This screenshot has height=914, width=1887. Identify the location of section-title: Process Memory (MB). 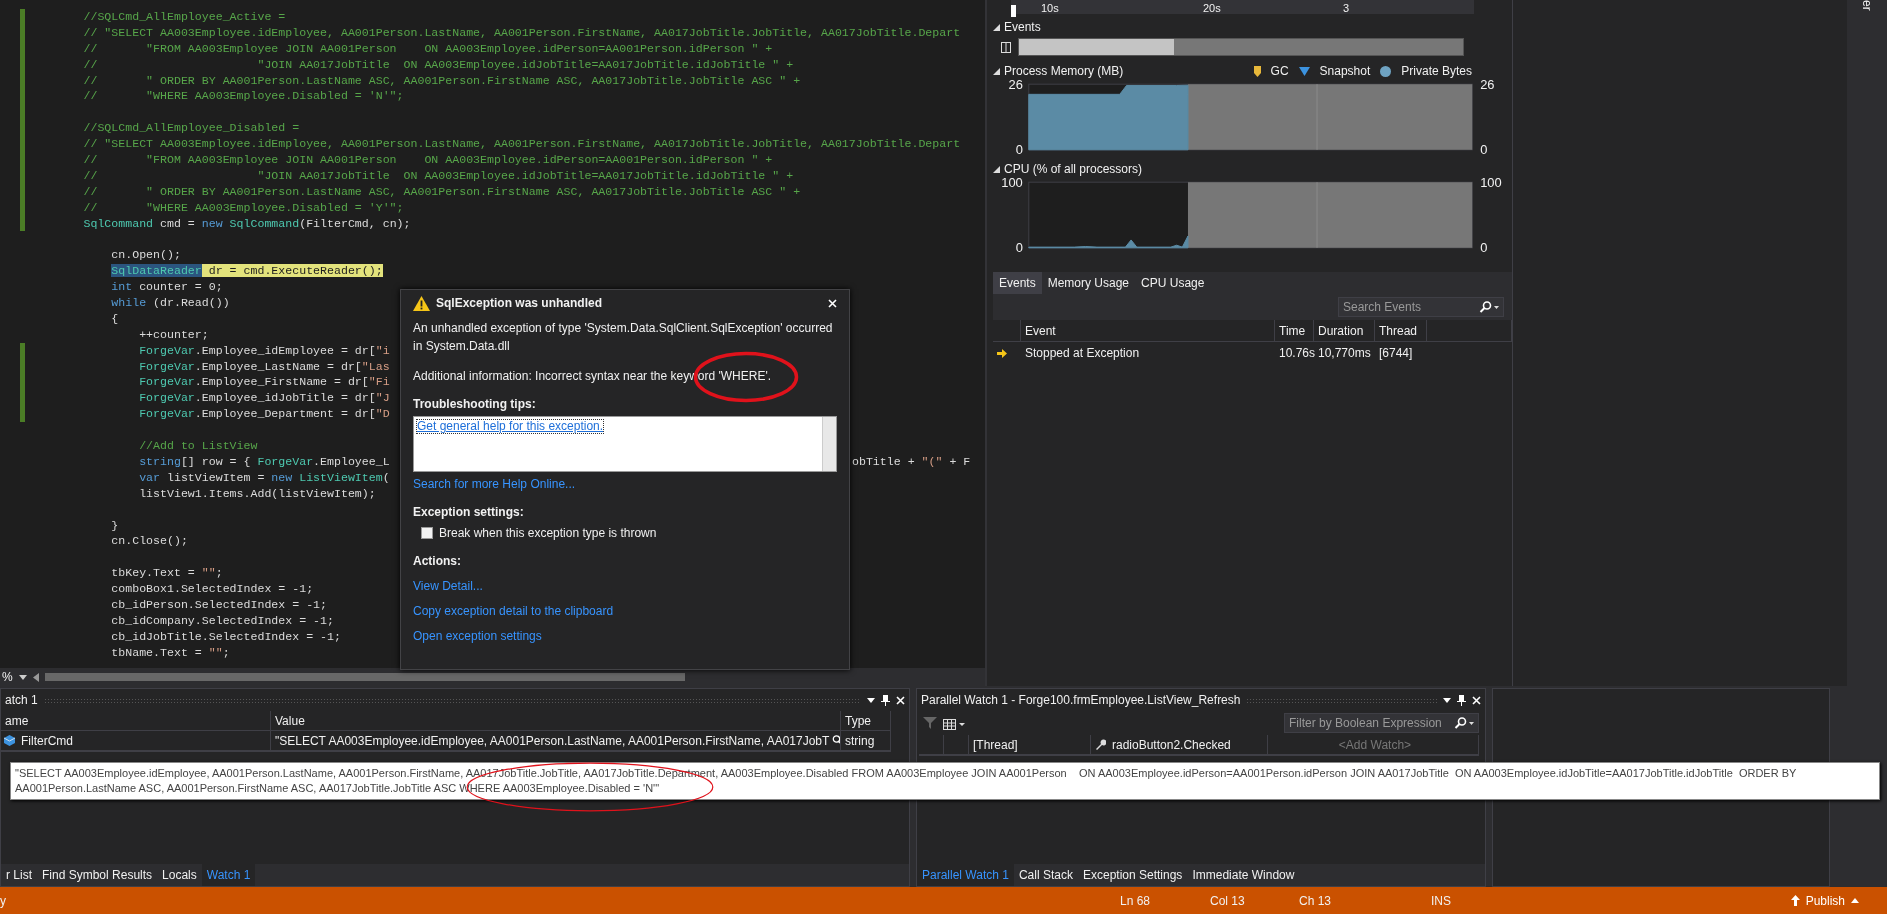
(1064, 71).